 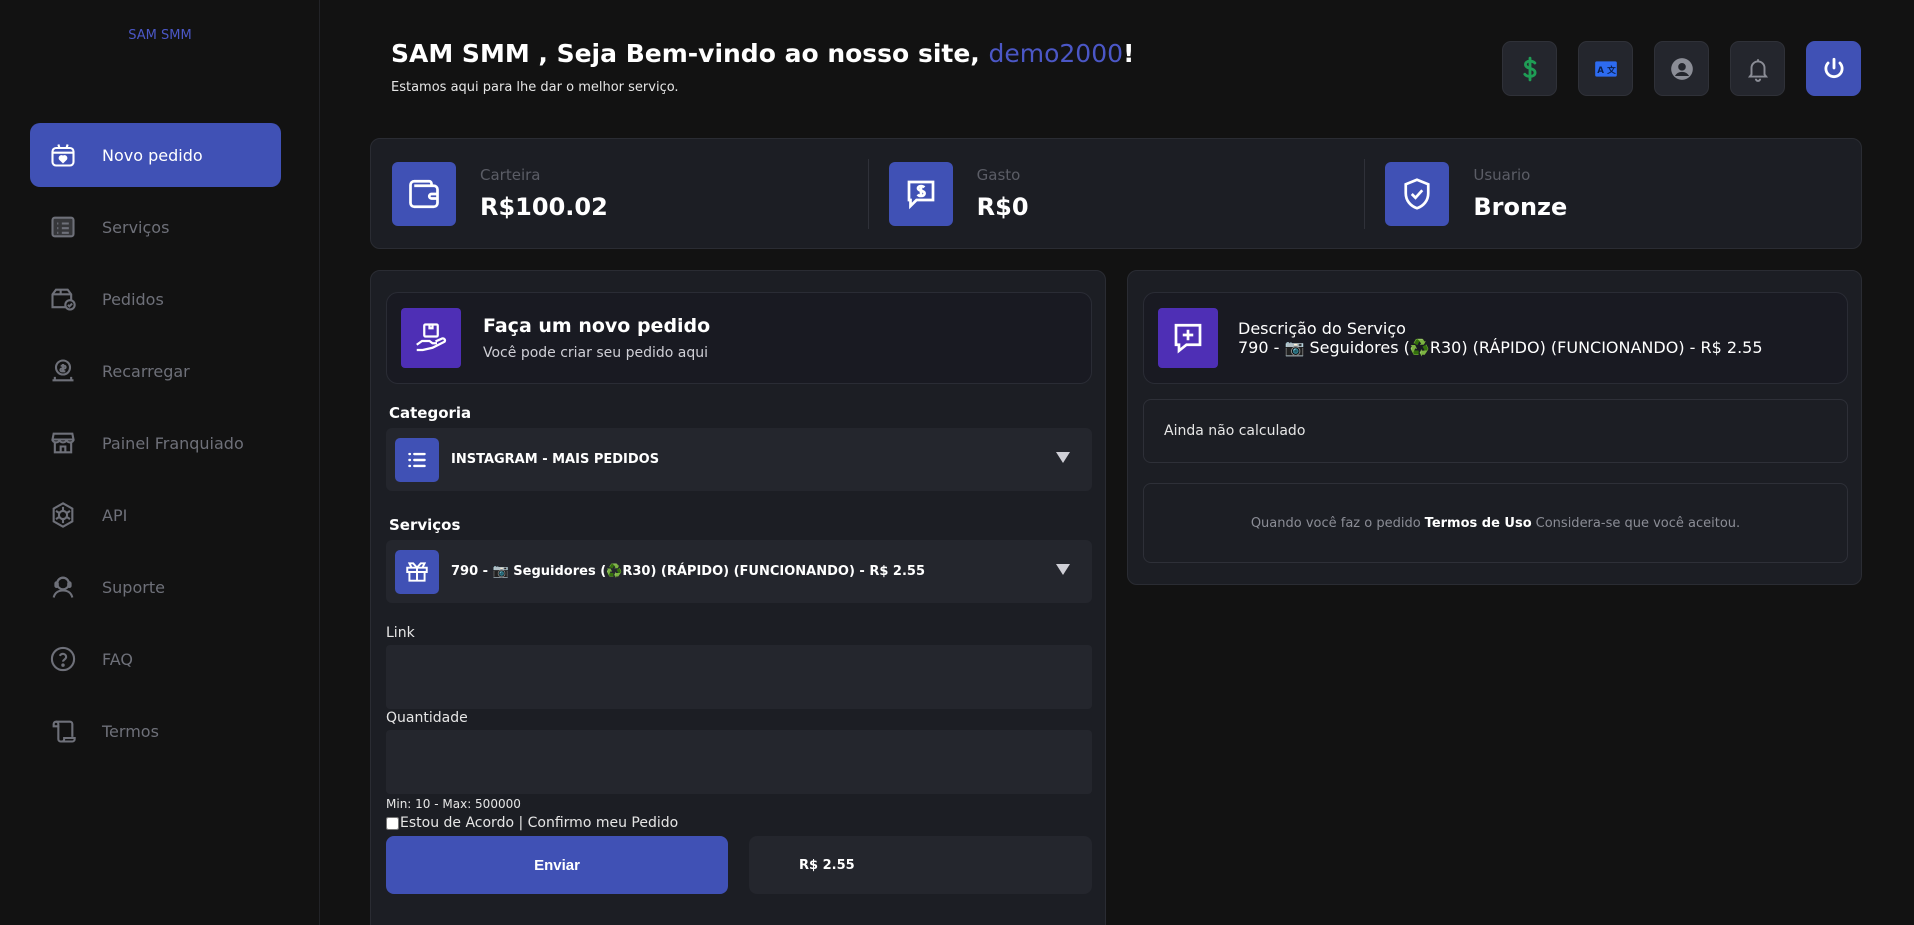 I want to click on sidebar-item-painel-franquiado: Painel Franquiado, so click(x=155, y=443).